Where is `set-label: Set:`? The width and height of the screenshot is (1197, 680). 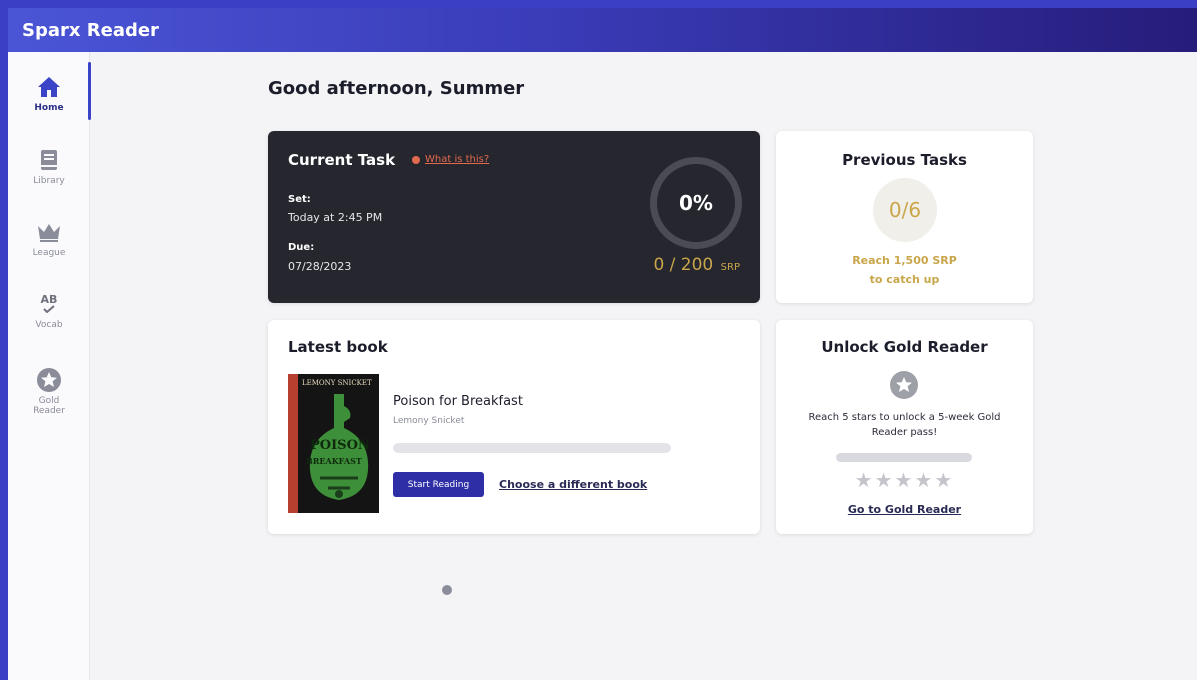
set-label: Set: is located at coordinates (299, 199).